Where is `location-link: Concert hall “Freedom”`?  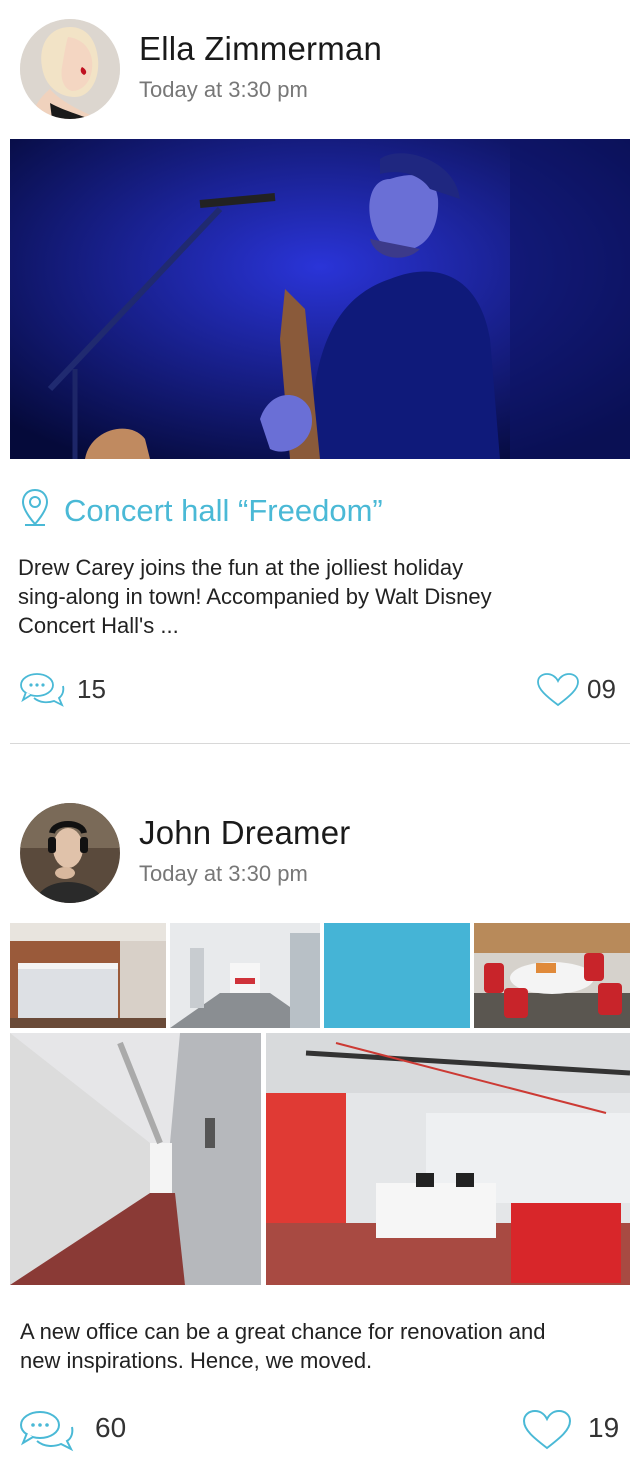 location-link: Concert hall “Freedom” is located at coordinates (223, 511).